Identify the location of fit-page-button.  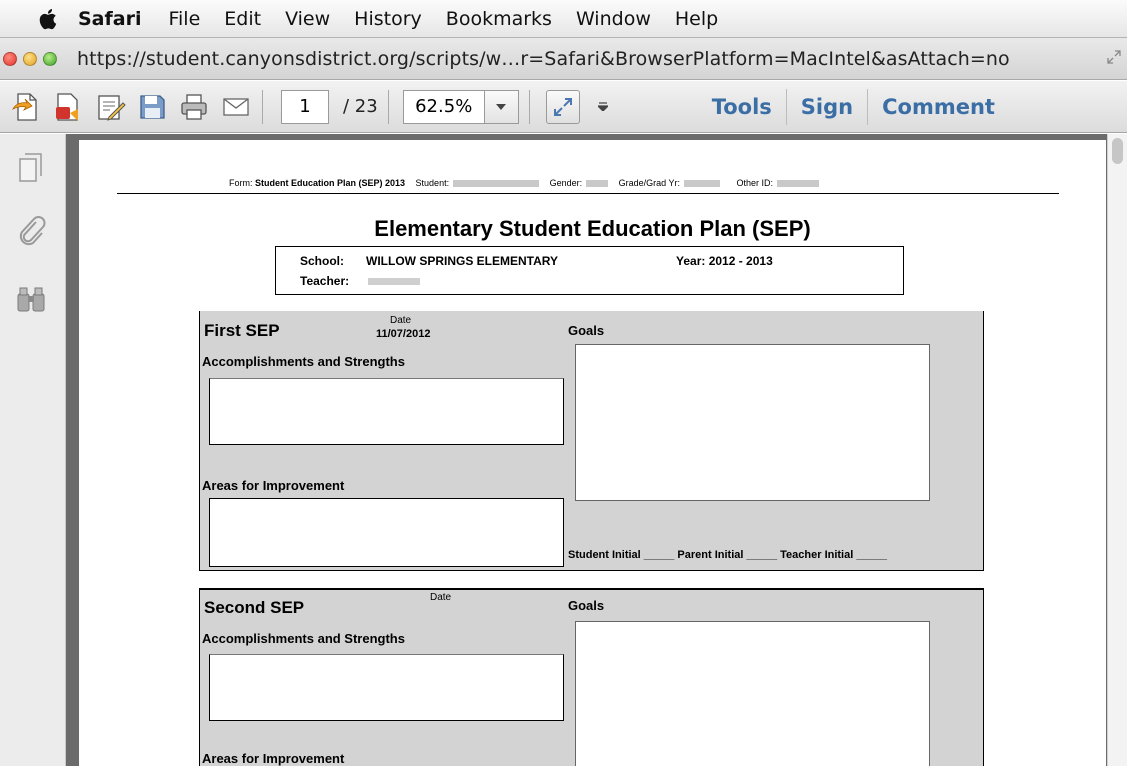
(562, 106).